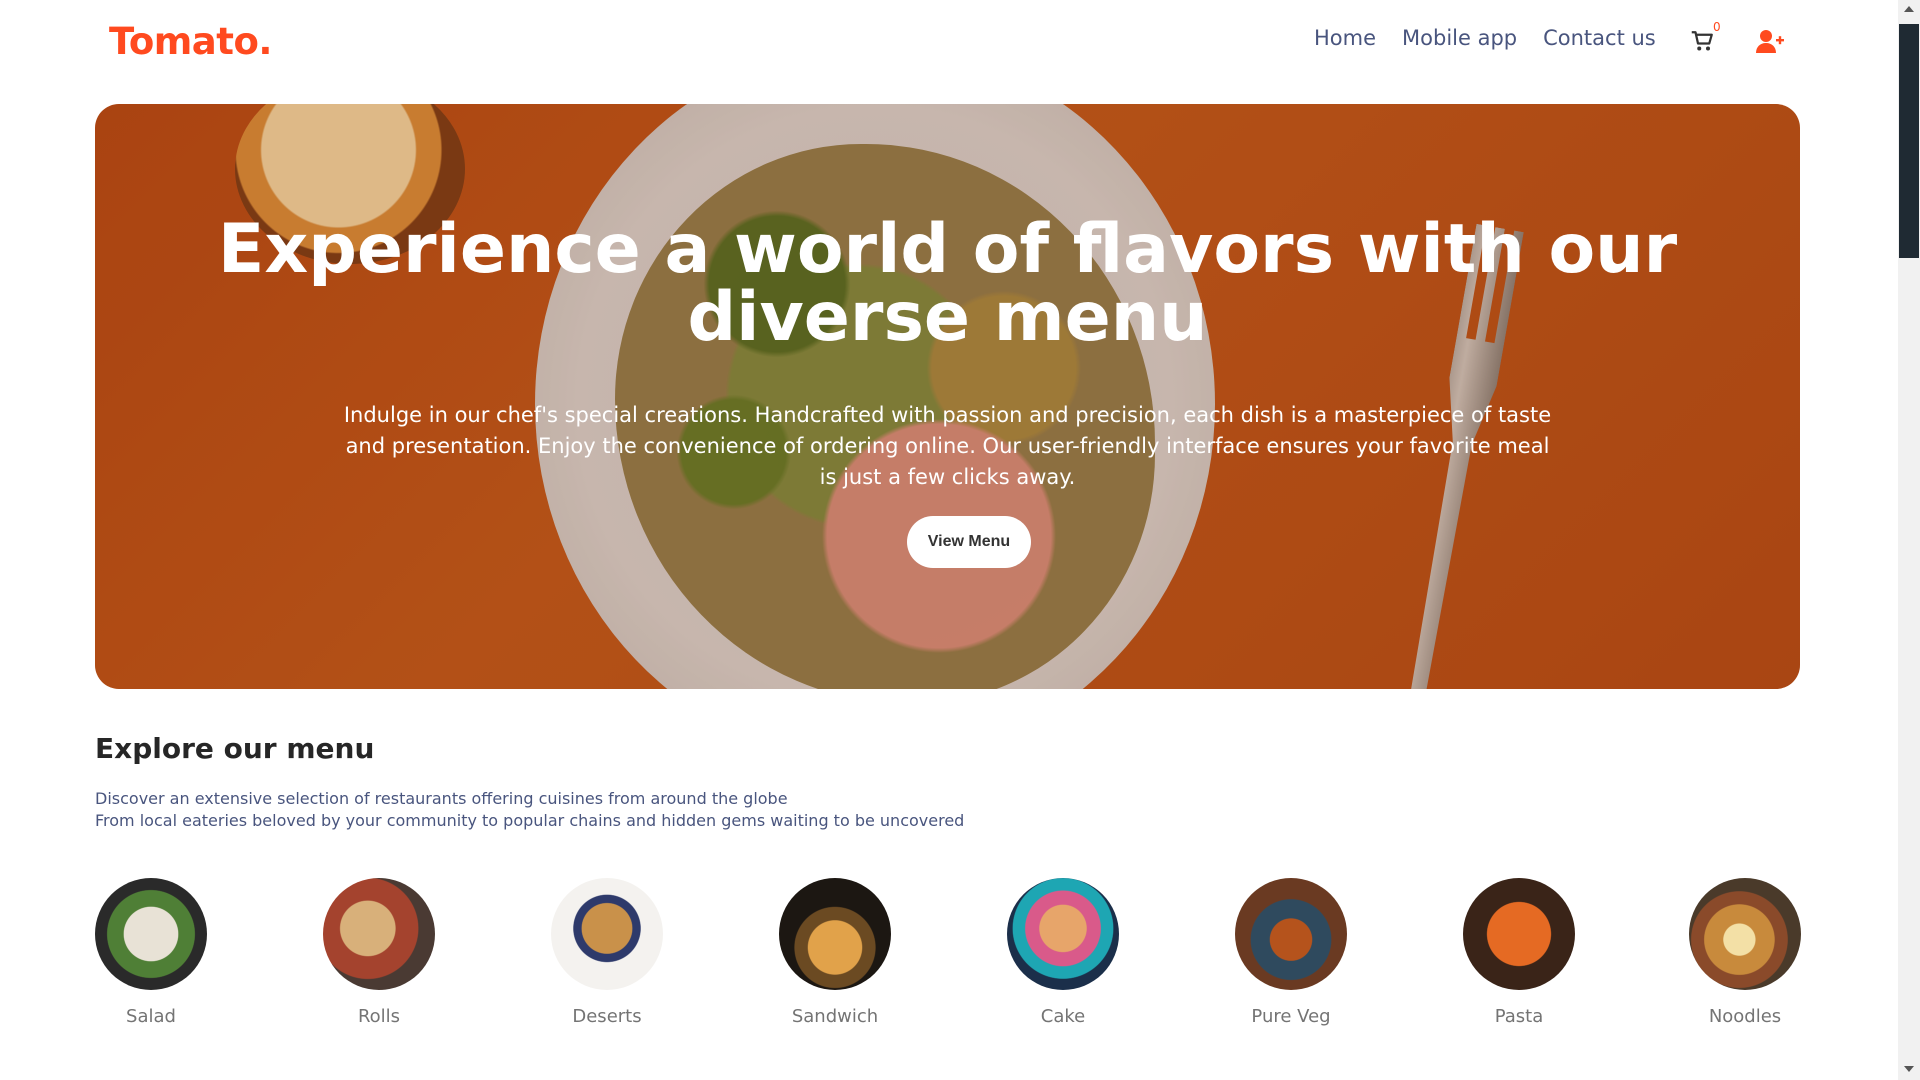  Describe the element at coordinates (1519, 1016) in the screenshot. I see `menu-item-label: Pasta` at that location.